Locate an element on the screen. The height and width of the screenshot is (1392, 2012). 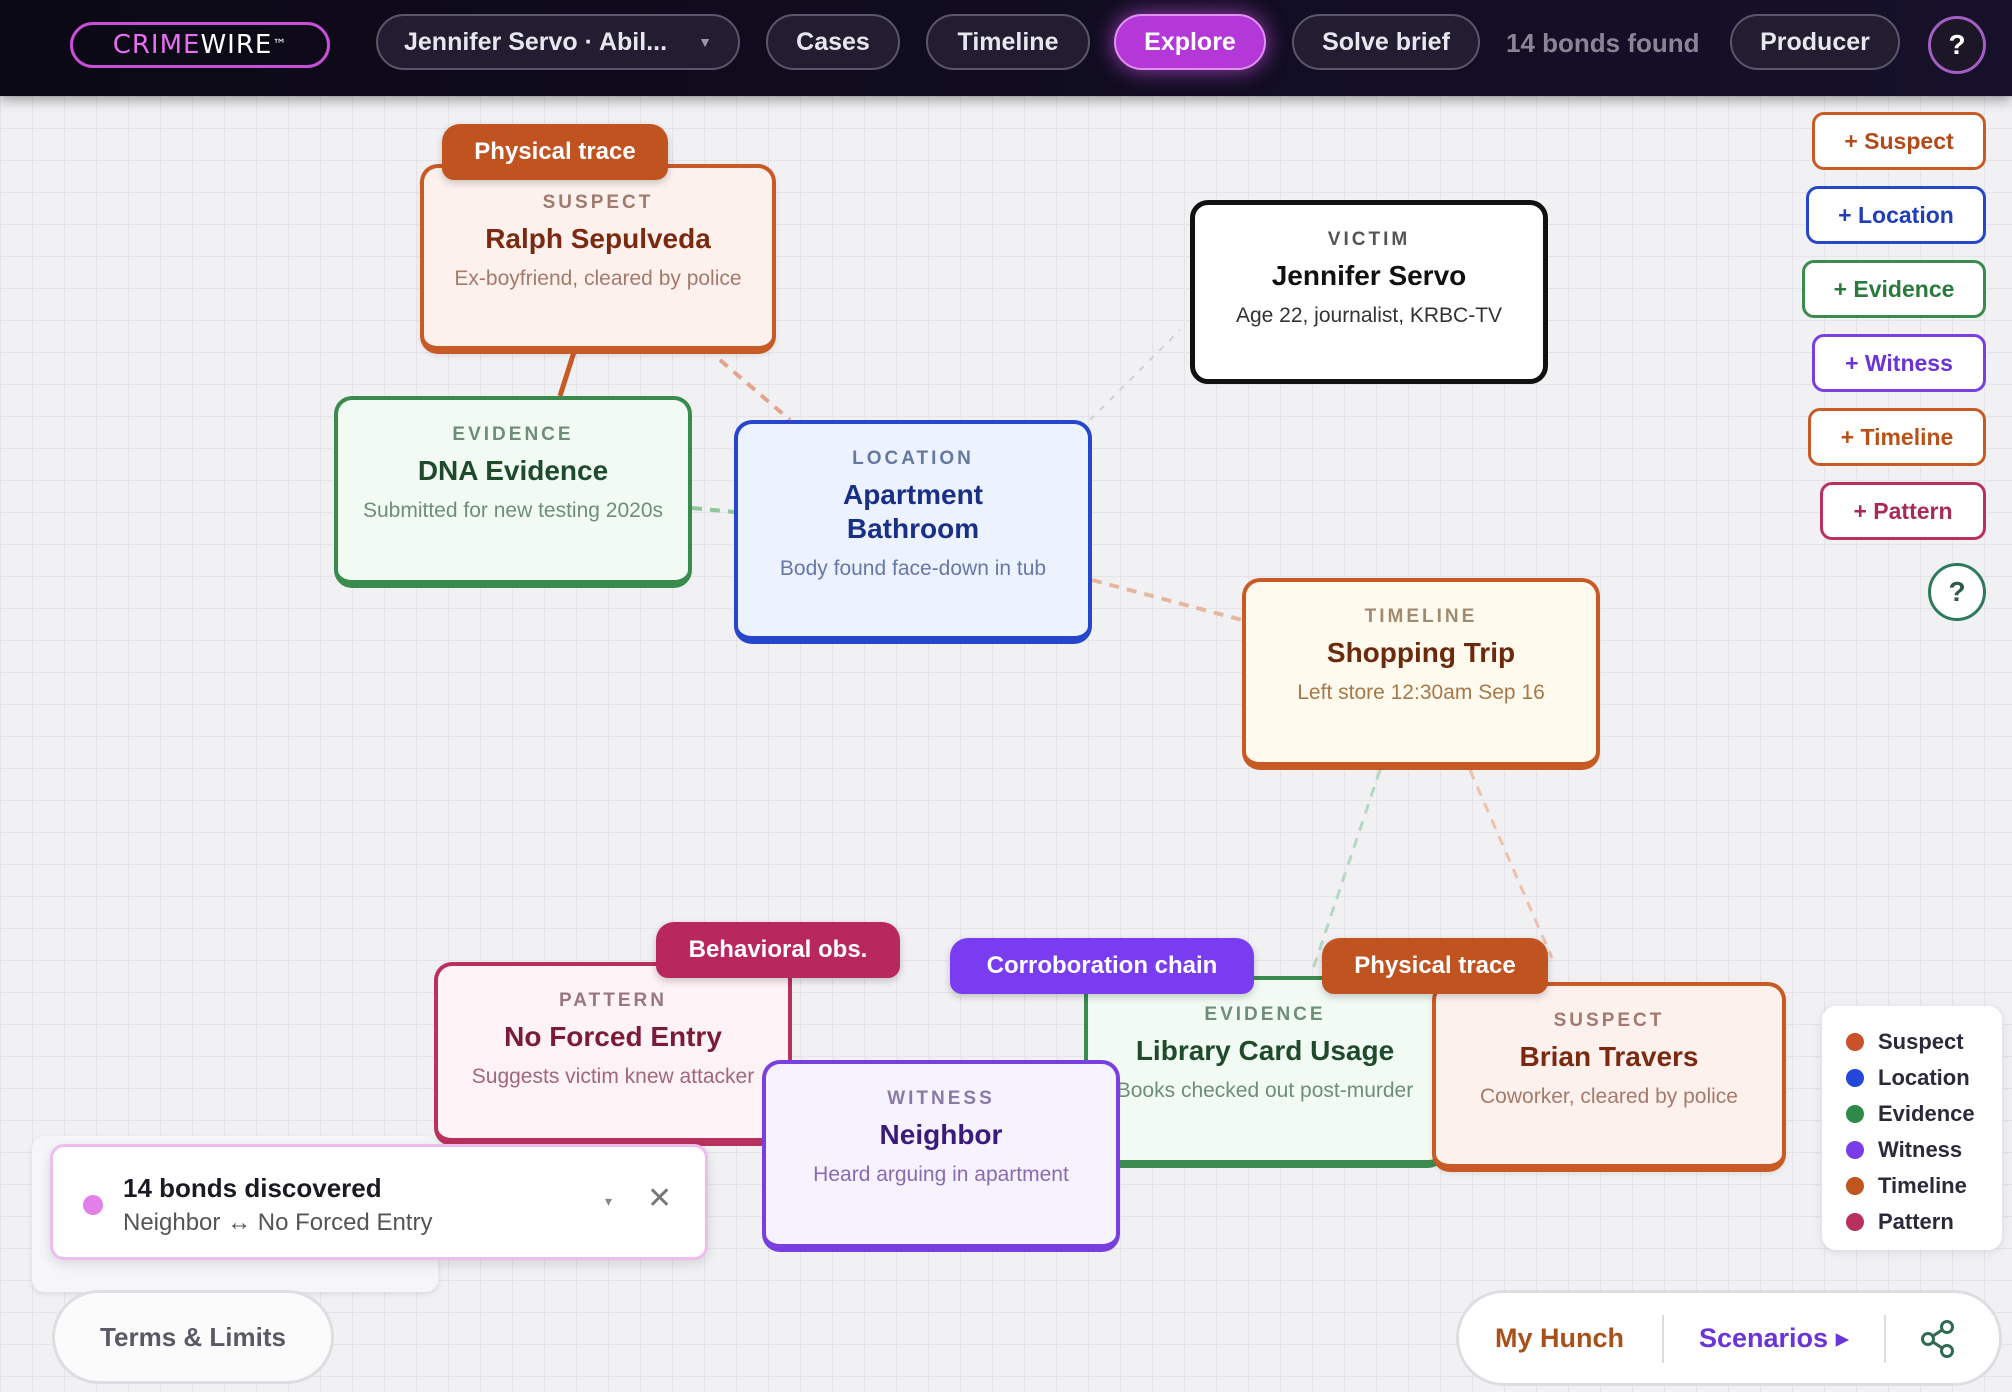
edge-bathroom-shopping is located at coordinates (1167, 600).